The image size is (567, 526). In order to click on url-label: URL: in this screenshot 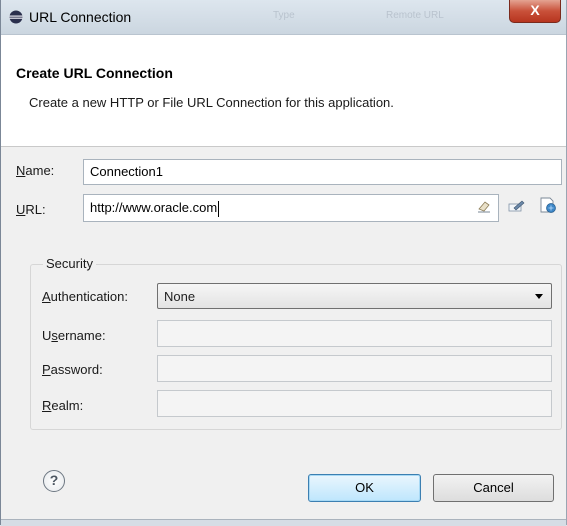, I will do `click(31, 209)`.